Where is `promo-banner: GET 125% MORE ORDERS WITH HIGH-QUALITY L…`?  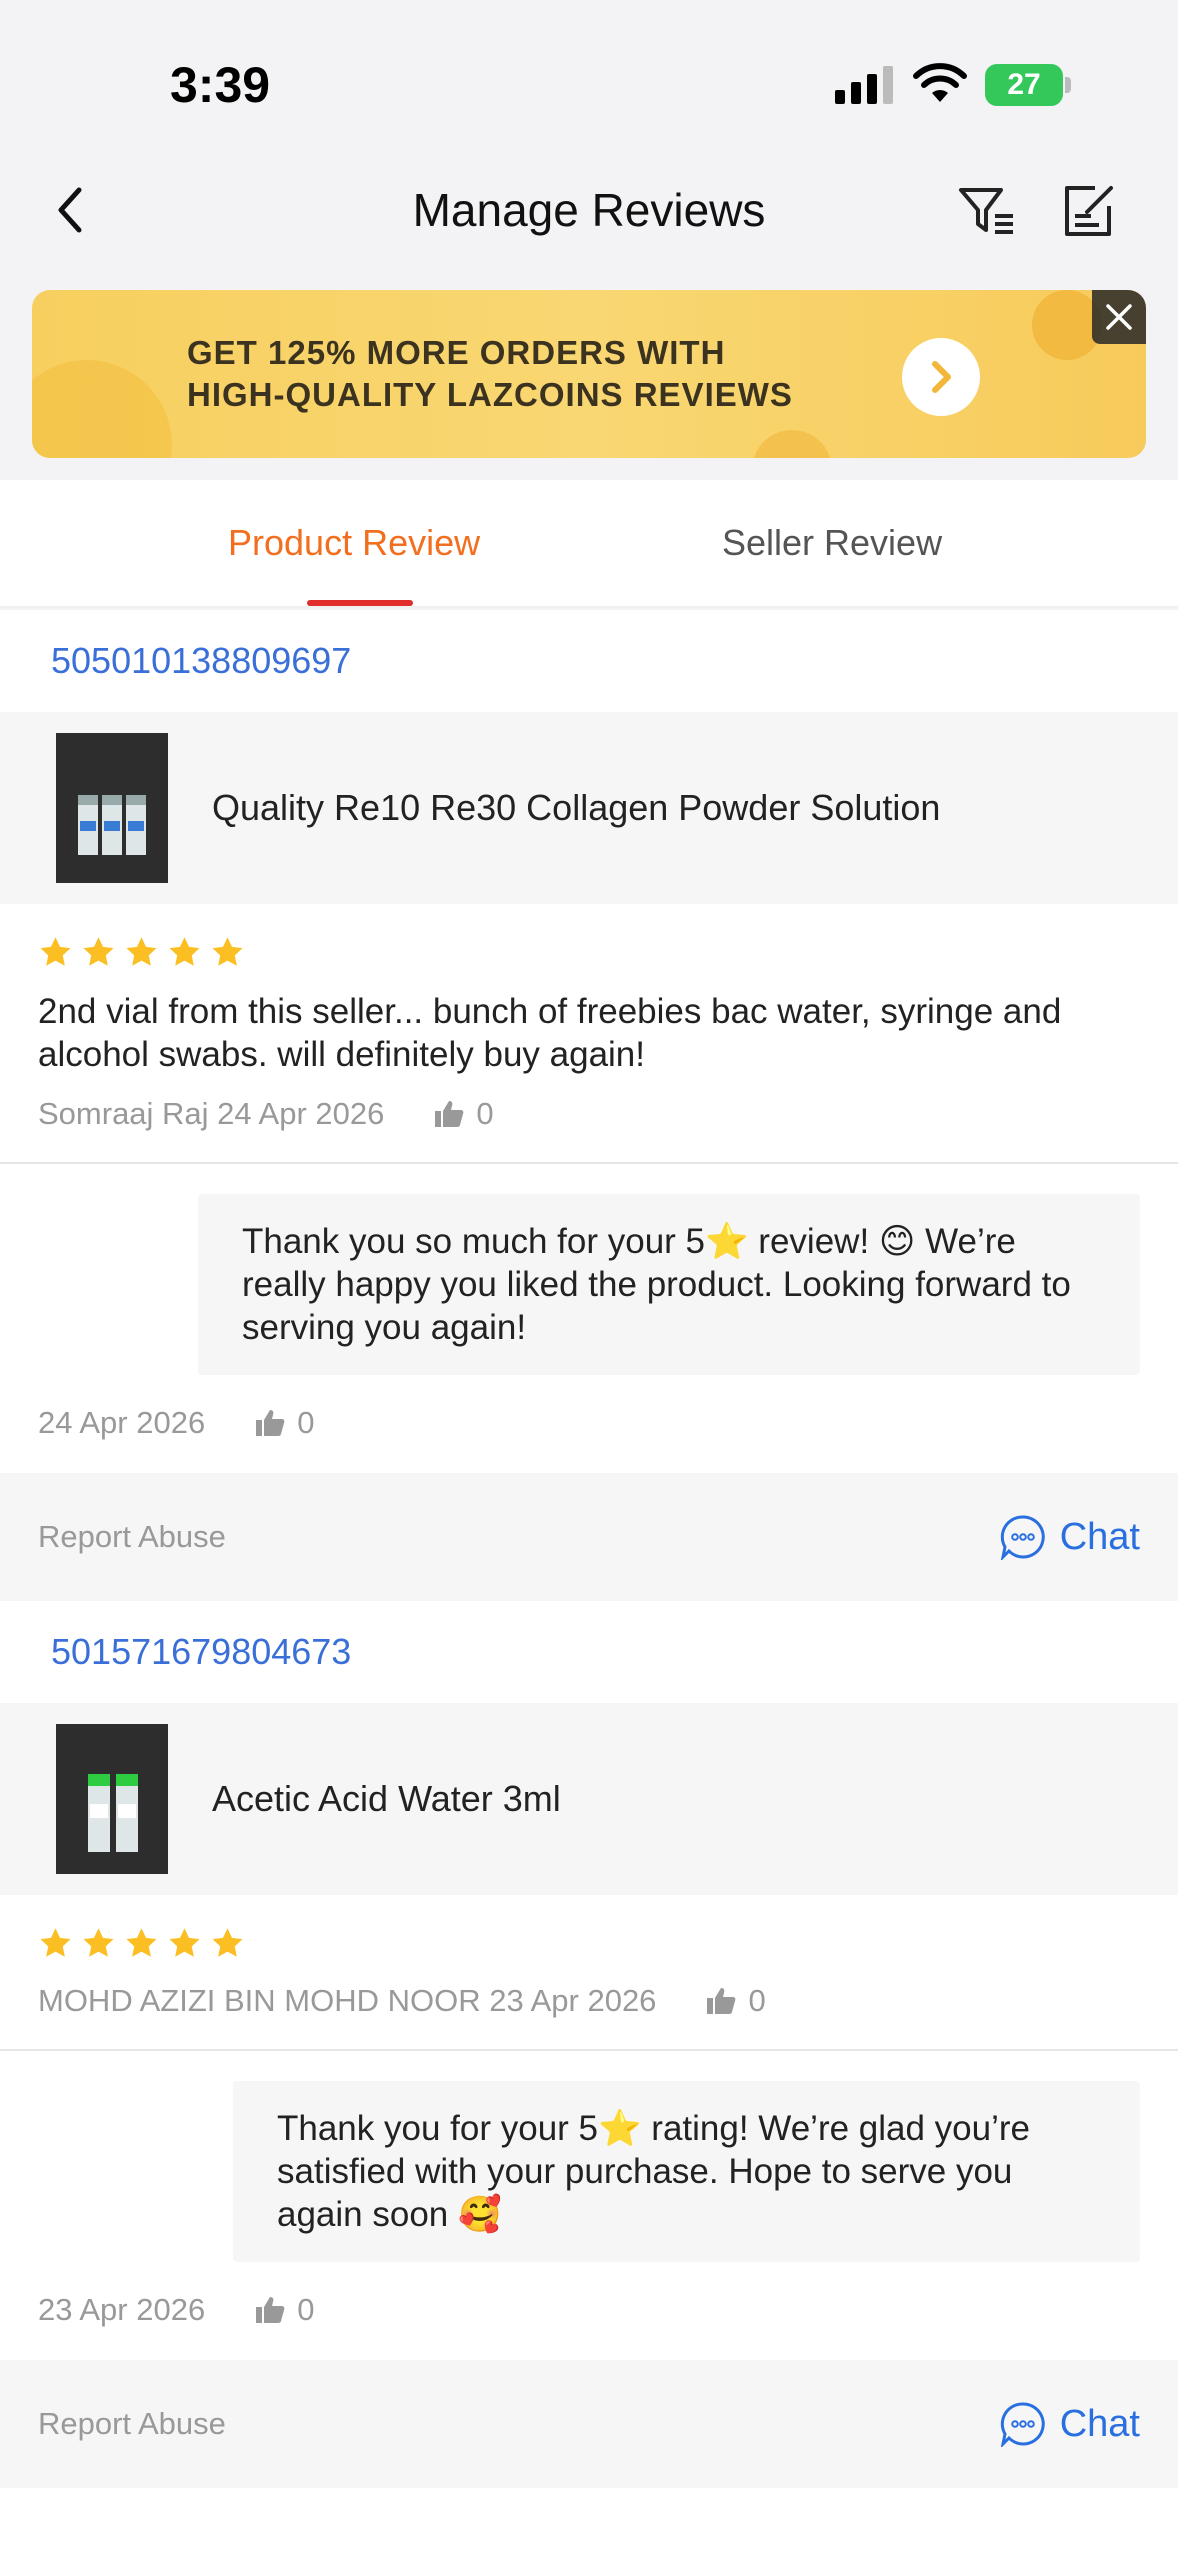 promo-banner: GET 125% MORE ORDERS WITH HIGH-QUALITY L… is located at coordinates (589, 374).